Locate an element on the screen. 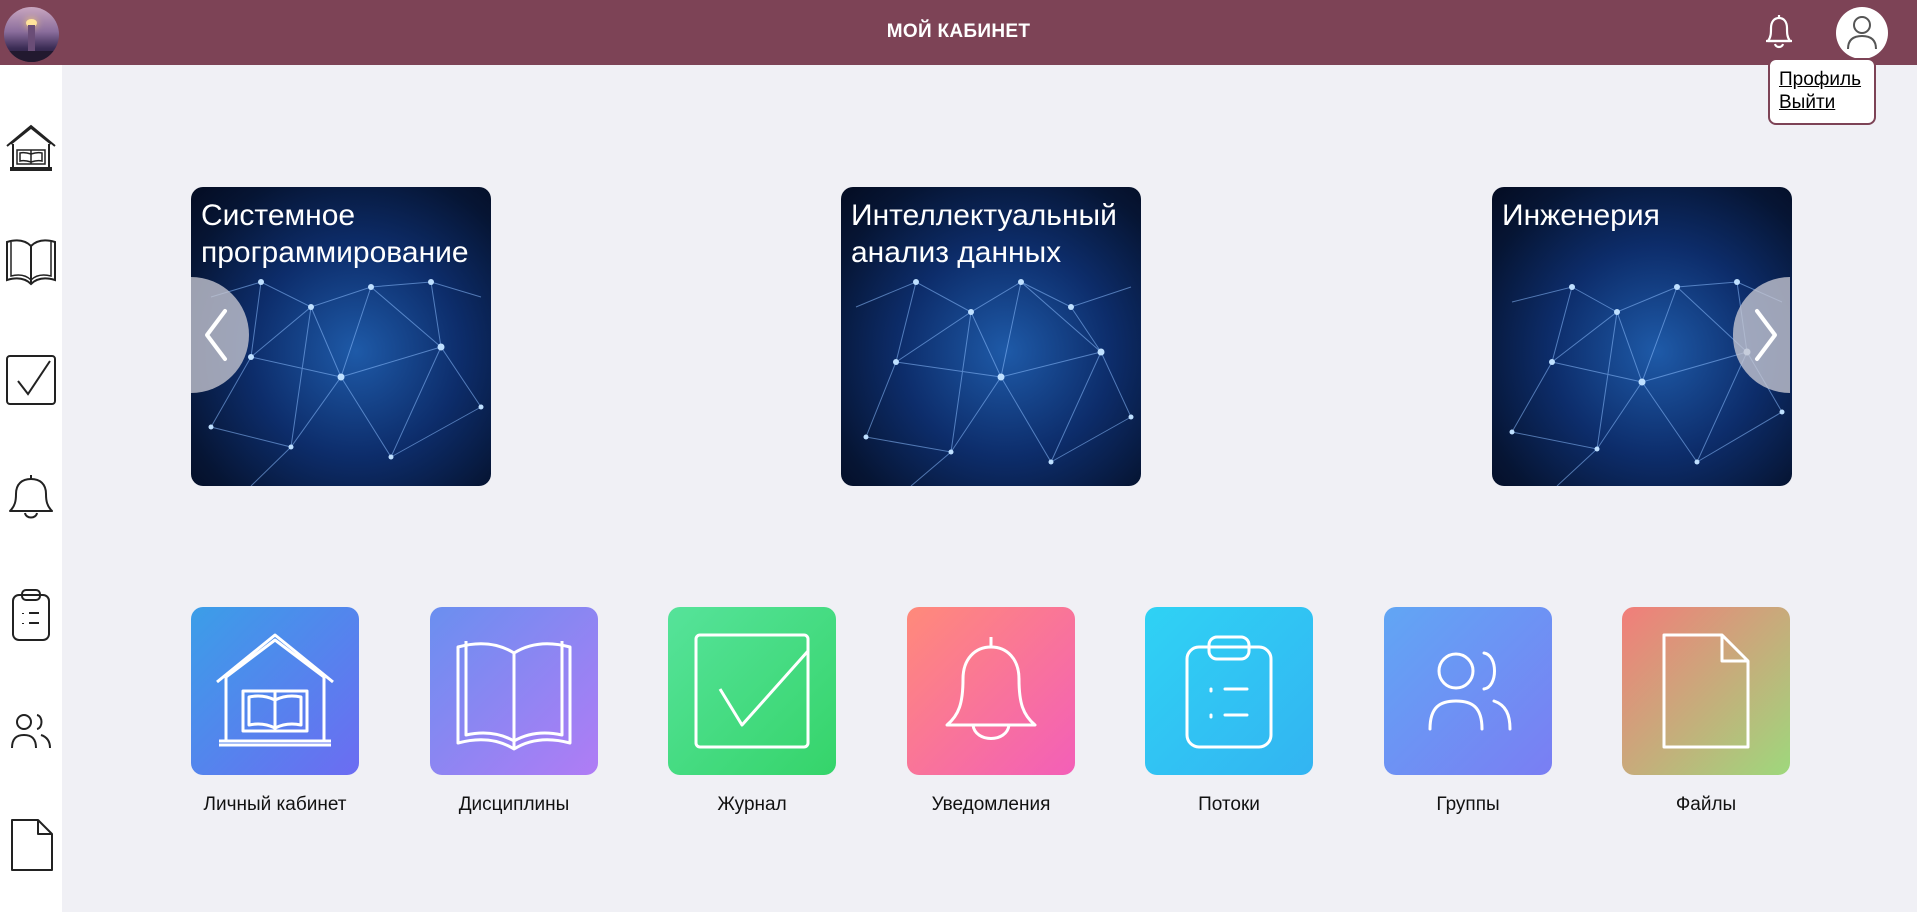 The height and width of the screenshot is (912, 1917). profile-dropdown: Профиль Выйти is located at coordinates (1822, 91).